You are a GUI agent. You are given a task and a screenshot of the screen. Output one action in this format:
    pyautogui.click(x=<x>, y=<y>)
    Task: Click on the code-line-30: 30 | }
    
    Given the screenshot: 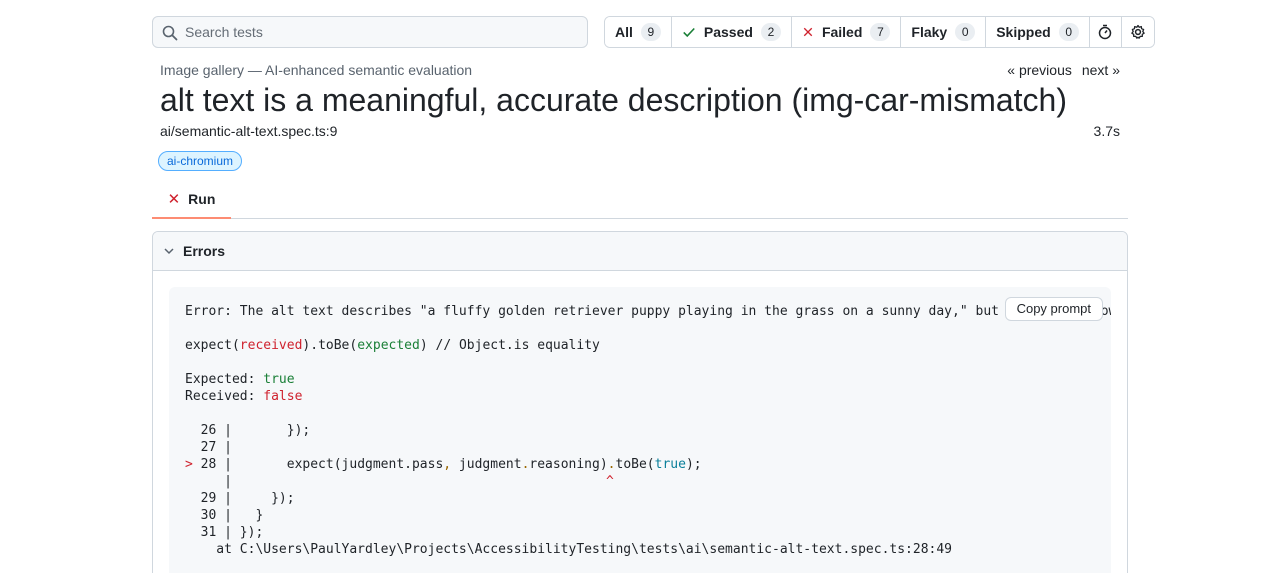 What is the action you would take?
    pyautogui.click(x=224, y=515)
    